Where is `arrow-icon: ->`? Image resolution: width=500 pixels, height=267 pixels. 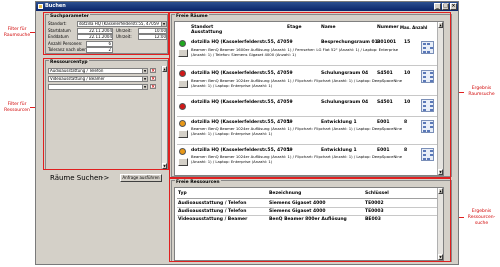
arrow-icon: -> is located at coordinates (105, 178).